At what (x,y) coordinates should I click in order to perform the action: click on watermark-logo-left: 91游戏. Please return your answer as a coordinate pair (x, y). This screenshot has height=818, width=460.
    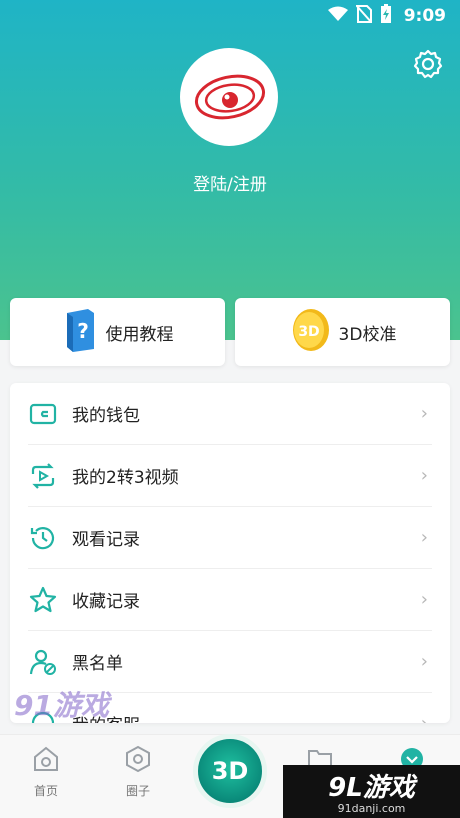
    Looking at the image, I should click on (61, 705).